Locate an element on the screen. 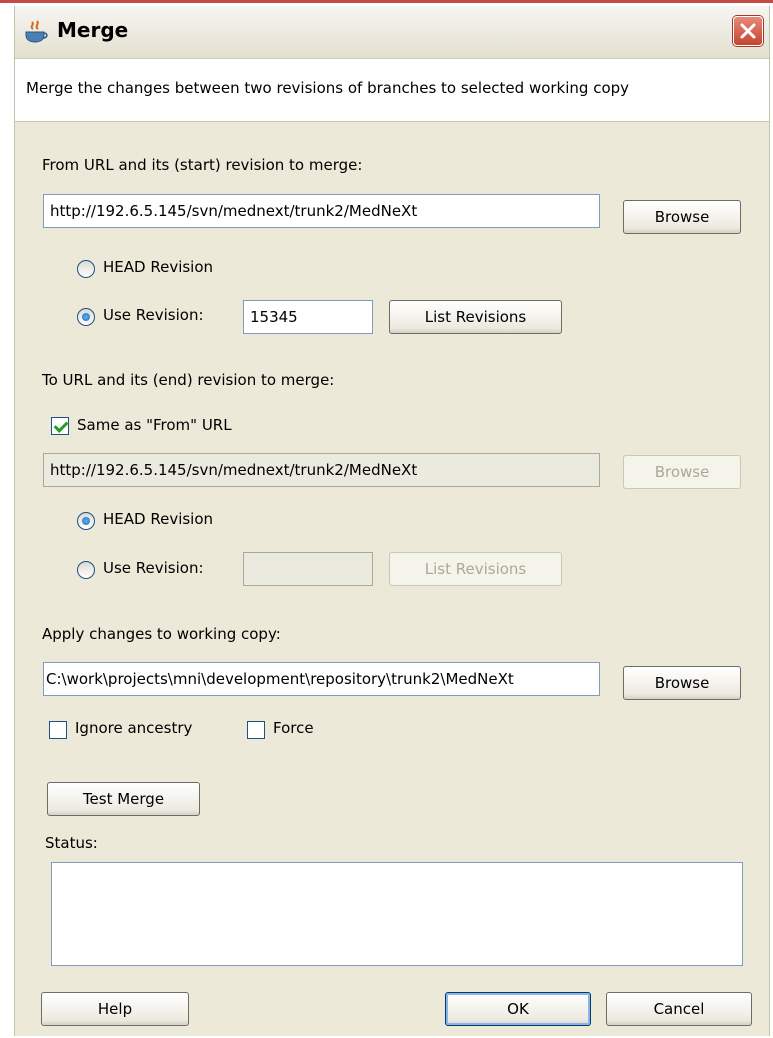  to-use-revision-radio is located at coordinates (86, 570).